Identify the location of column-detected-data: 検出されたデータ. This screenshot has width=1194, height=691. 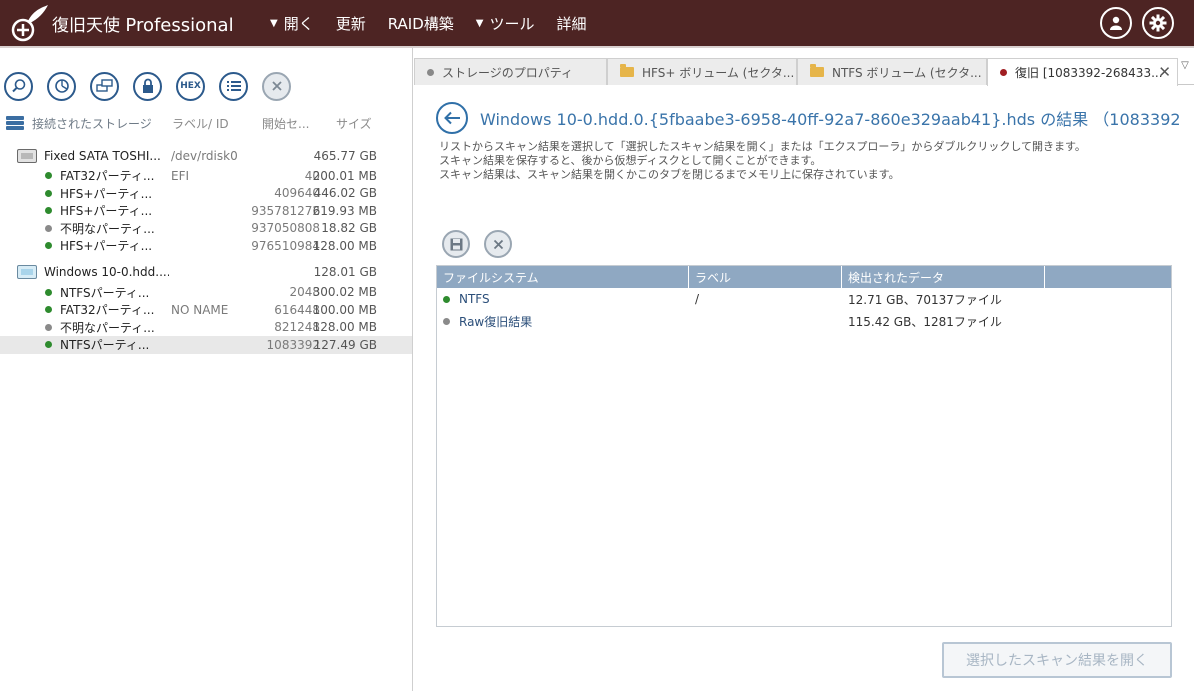
(943, 277).